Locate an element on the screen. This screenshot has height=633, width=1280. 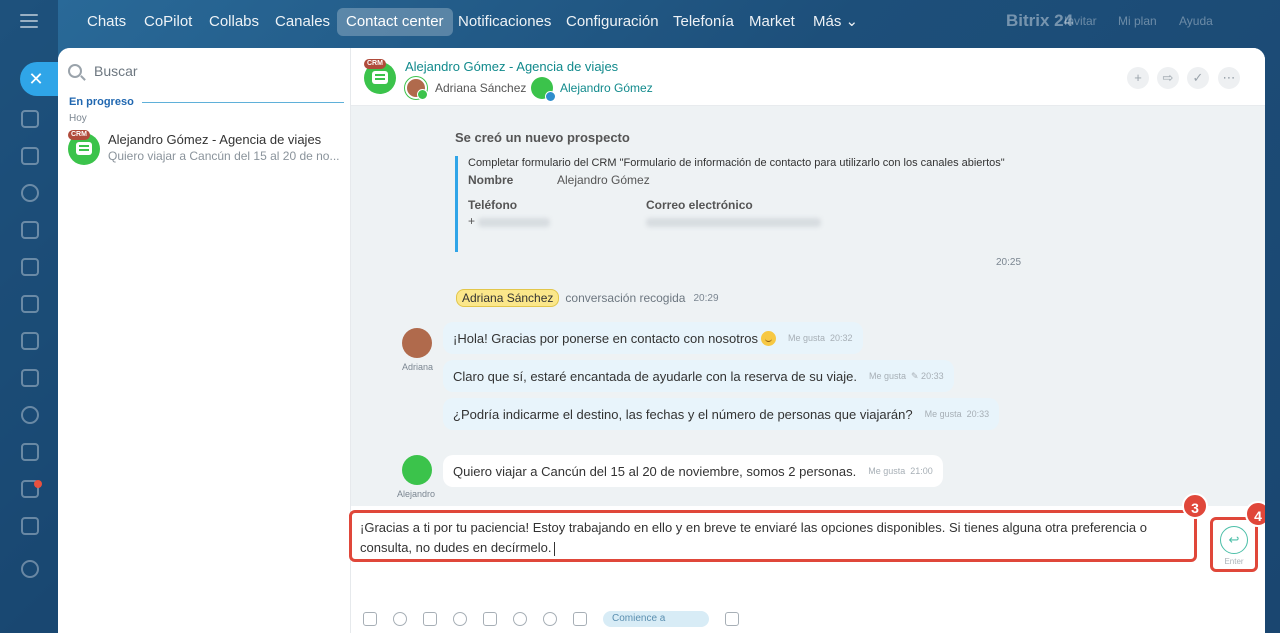
emoji-icon is located at coordinates (460, 619).